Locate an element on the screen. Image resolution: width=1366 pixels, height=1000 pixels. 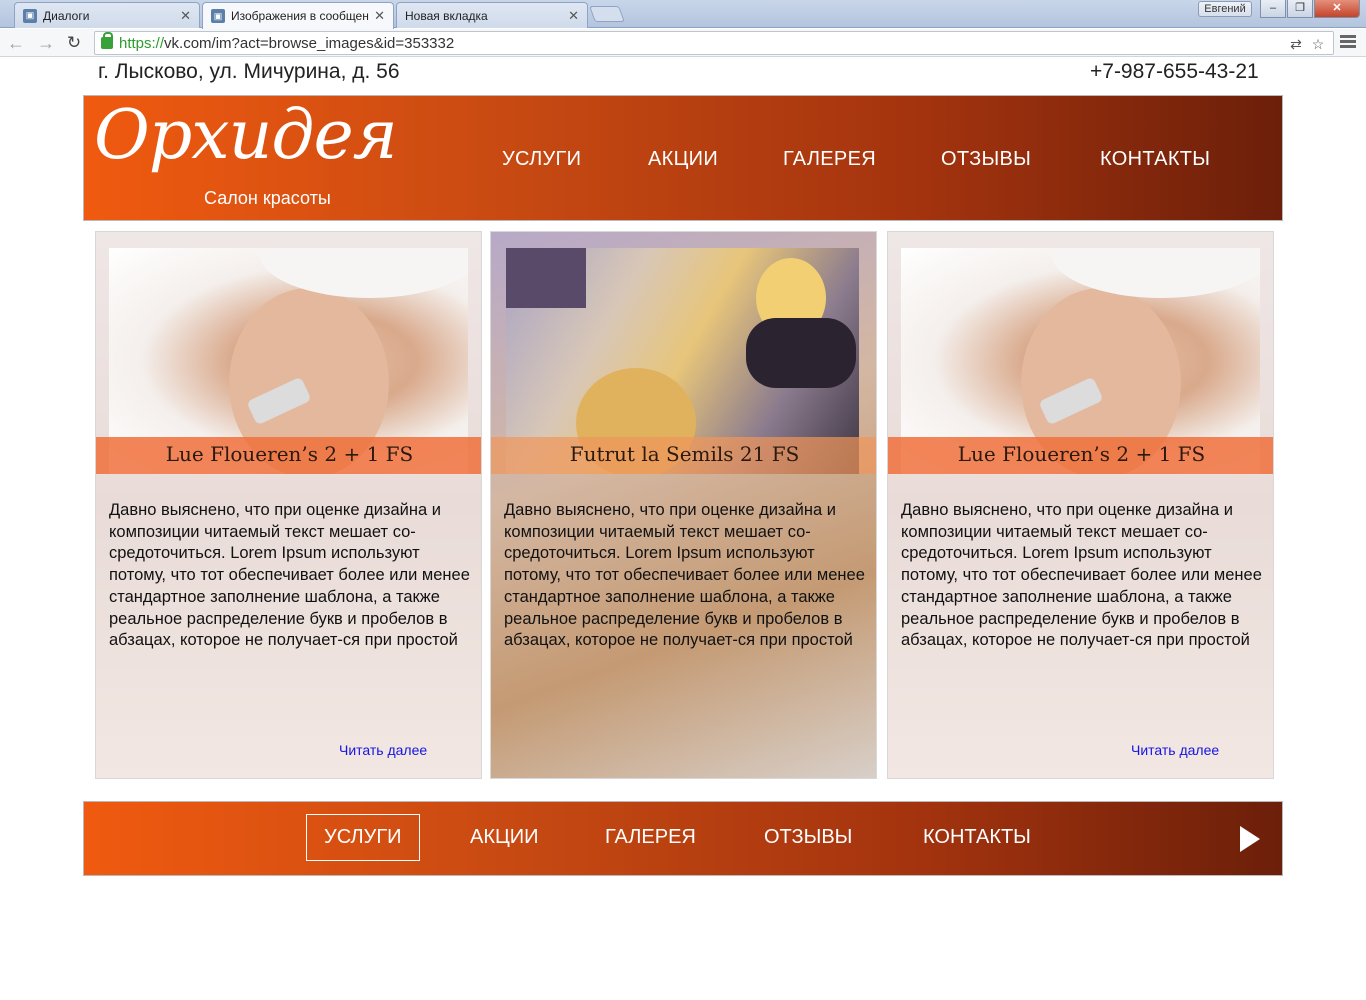
menu-icon is located at coordinates (1350, 43).